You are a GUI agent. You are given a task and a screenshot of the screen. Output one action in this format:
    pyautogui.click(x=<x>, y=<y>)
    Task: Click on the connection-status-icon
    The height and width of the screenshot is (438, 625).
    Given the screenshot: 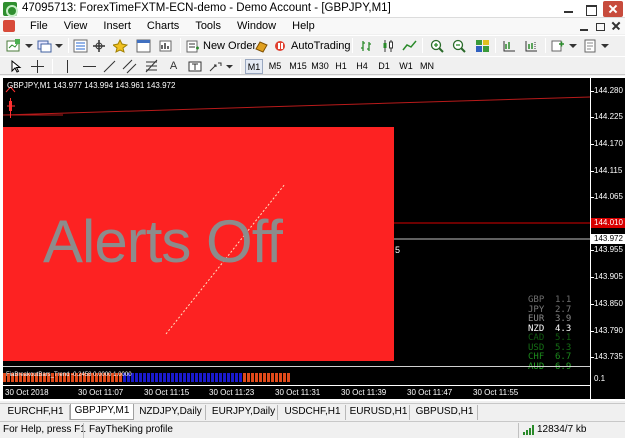 What is the action you would take?
    pyautogui.click(x=528, y=430)
    